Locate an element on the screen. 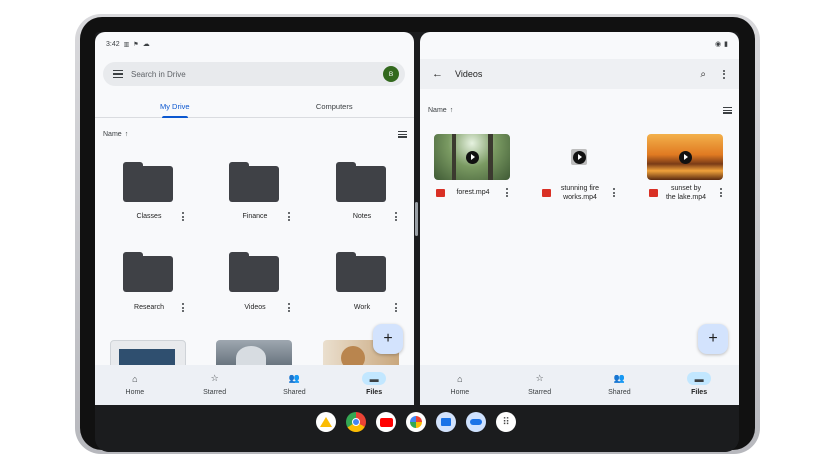 Image resolution: width=836 pixels, height=469 pixels. nav-label: Home is located at coordinates (460, 392).